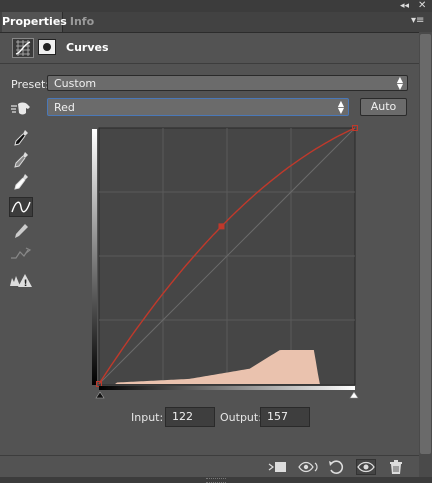 This screenshot has height=483, width=432. I want to click on tab-properties: Properties, so click(34, 22).